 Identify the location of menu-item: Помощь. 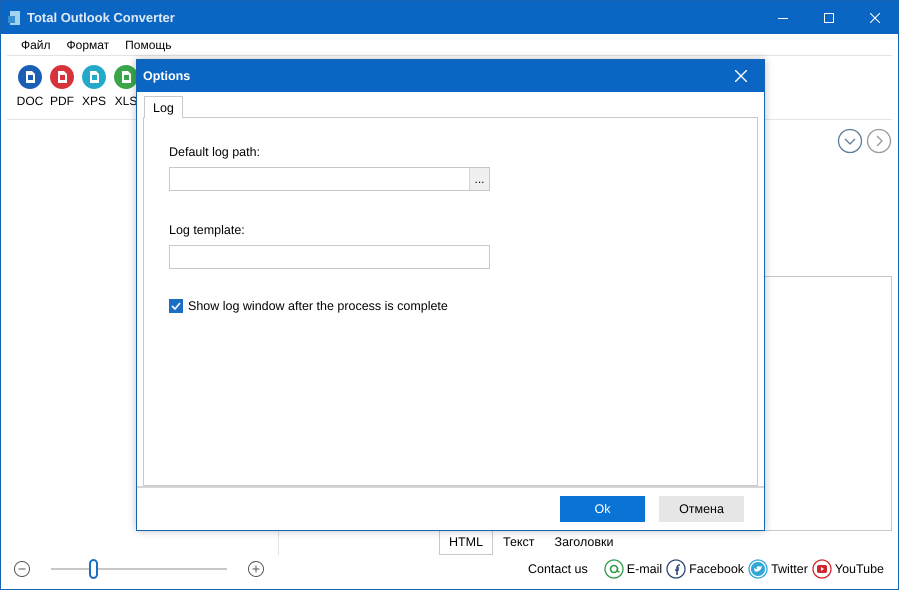
(148, 45).